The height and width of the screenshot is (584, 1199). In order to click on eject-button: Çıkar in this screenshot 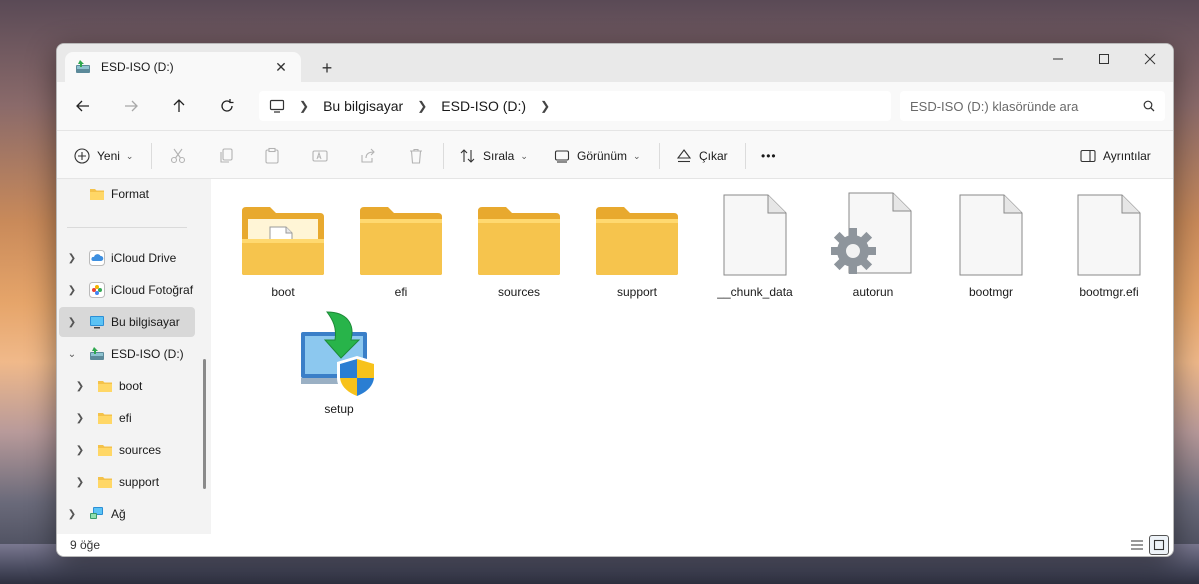, I will do `click(701, 156)`.